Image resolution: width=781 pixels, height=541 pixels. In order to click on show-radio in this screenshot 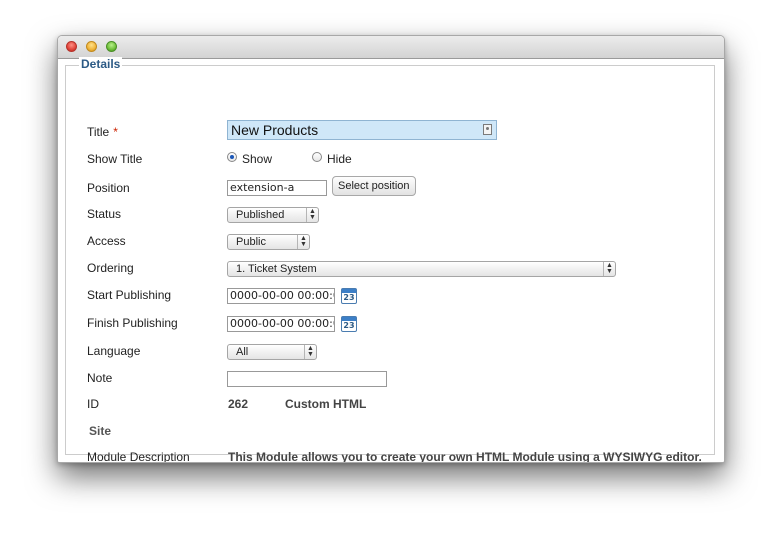, I will do `click(232, 157)`.